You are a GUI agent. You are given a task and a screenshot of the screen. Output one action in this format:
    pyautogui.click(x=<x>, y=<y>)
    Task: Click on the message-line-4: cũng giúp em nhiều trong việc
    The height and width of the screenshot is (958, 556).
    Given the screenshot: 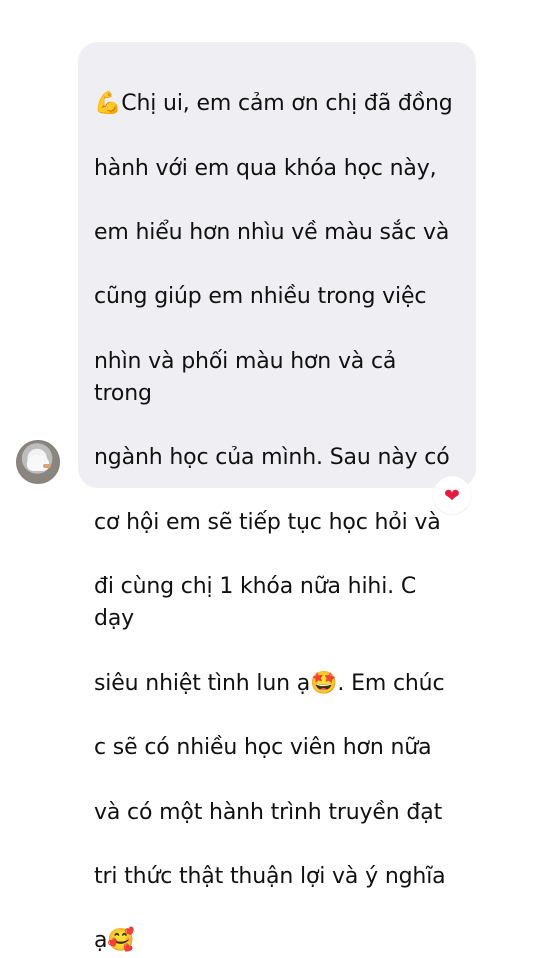 What is the action you would take?
    pyautogui.click(x=260, y=297)
    